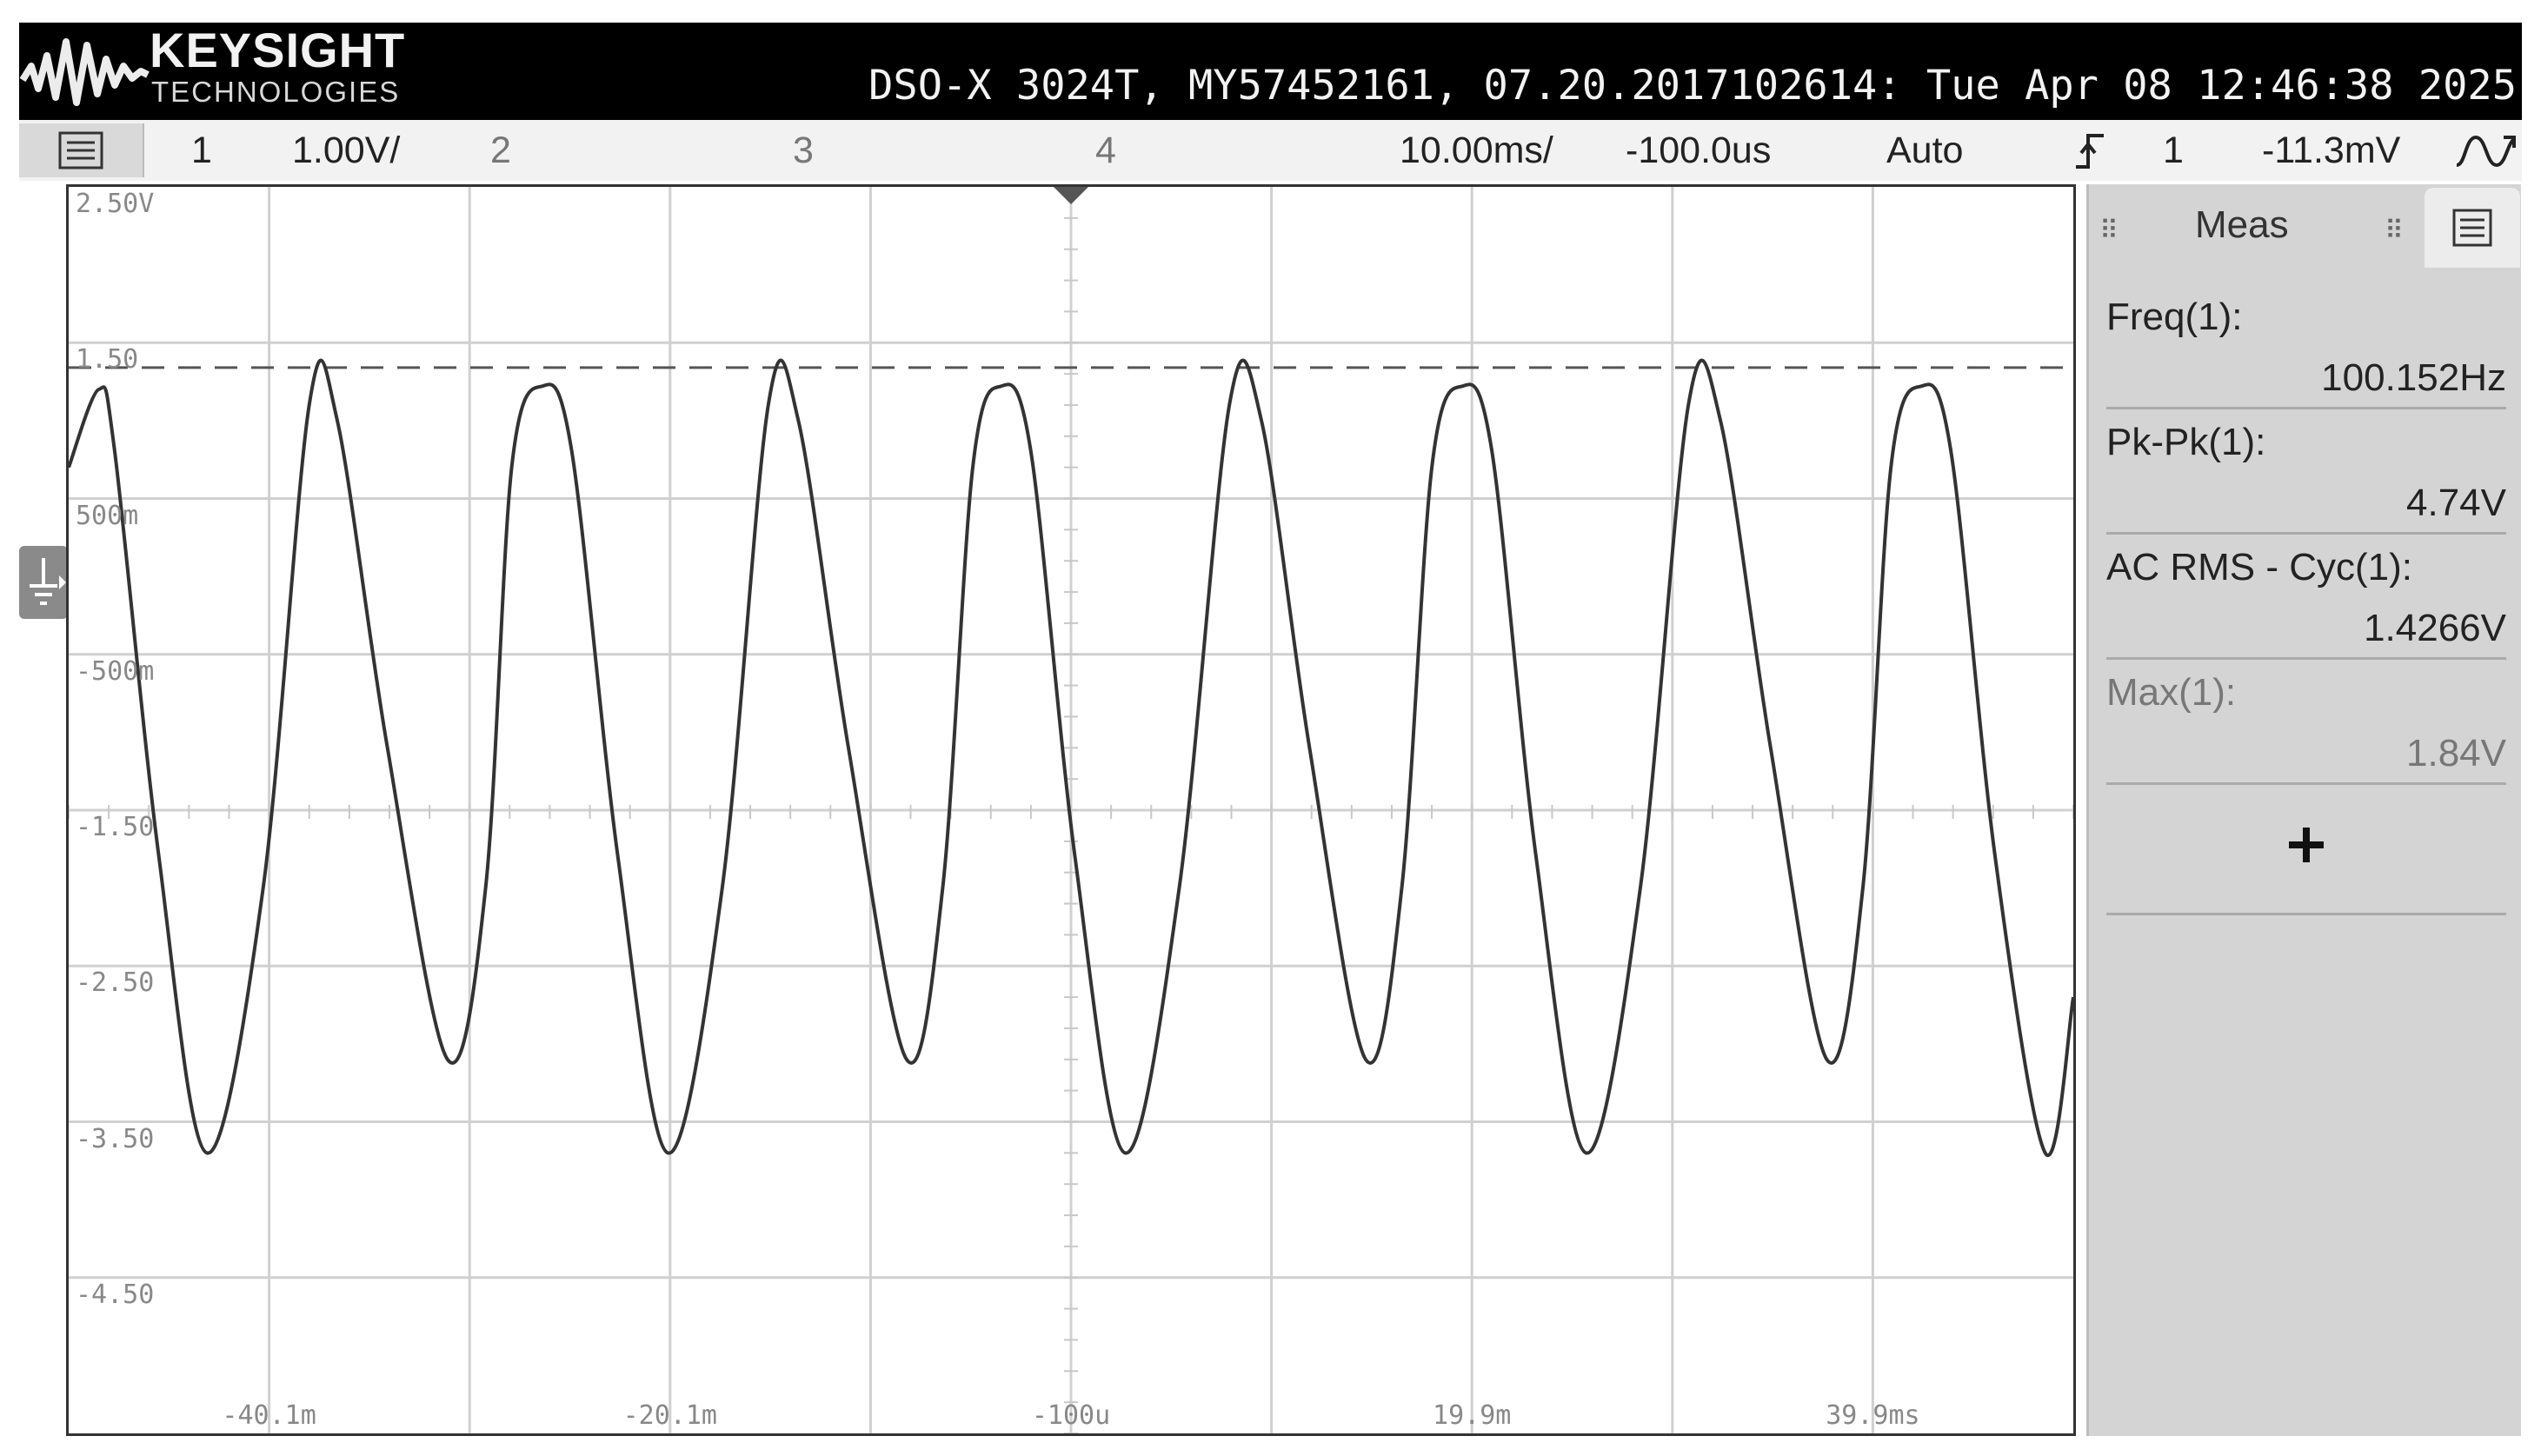 The width and height of the screenshot is (2541, 1456). I want to click on meas-menu-button, so click(2472, 228).